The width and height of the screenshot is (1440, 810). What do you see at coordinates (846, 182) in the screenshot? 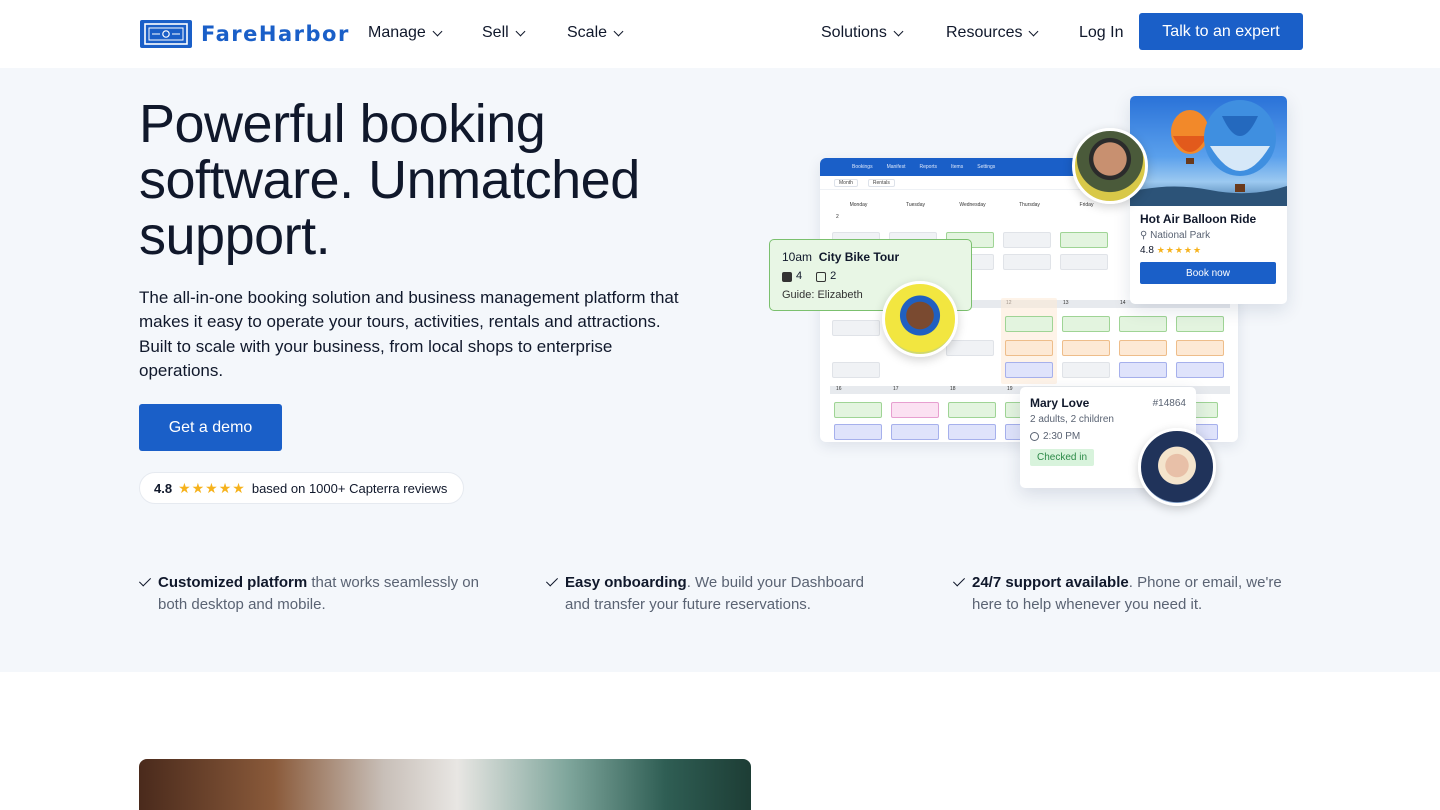
I see `calendar-filter: Month` at bounding box center [846, 182].